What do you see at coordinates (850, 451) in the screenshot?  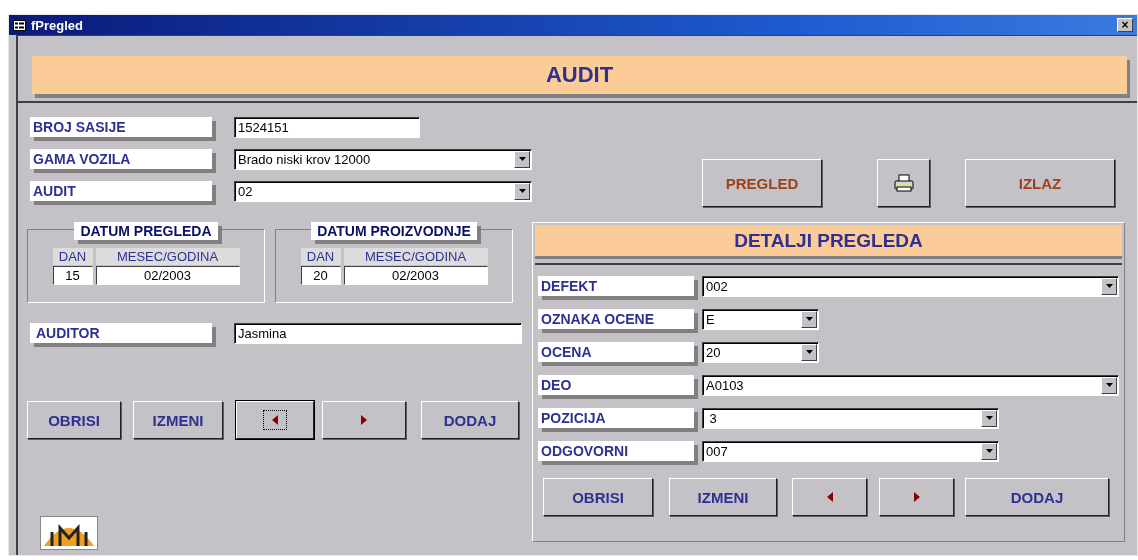 I see `combo-box: 007` at bounding box center [850, 451].